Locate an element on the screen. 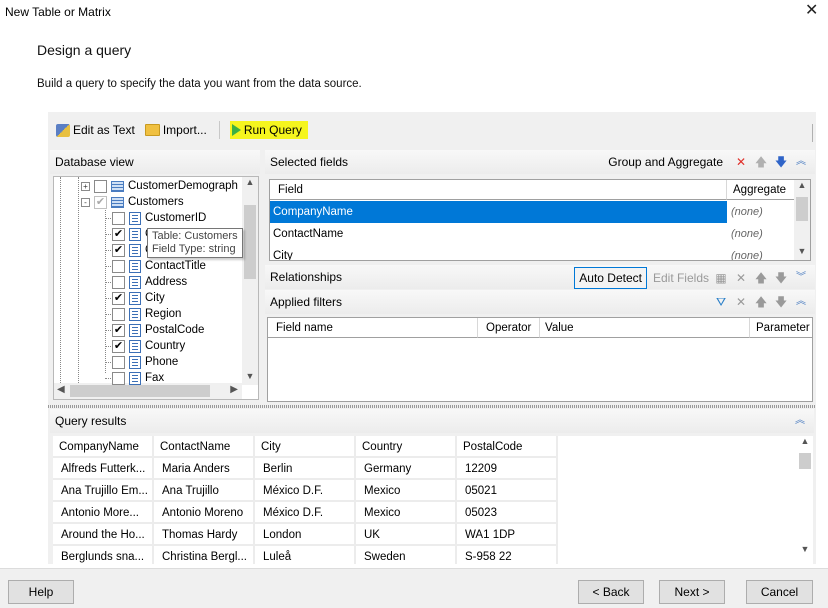  tree-field-node: ✔ City is located at coordinates (135, 298).